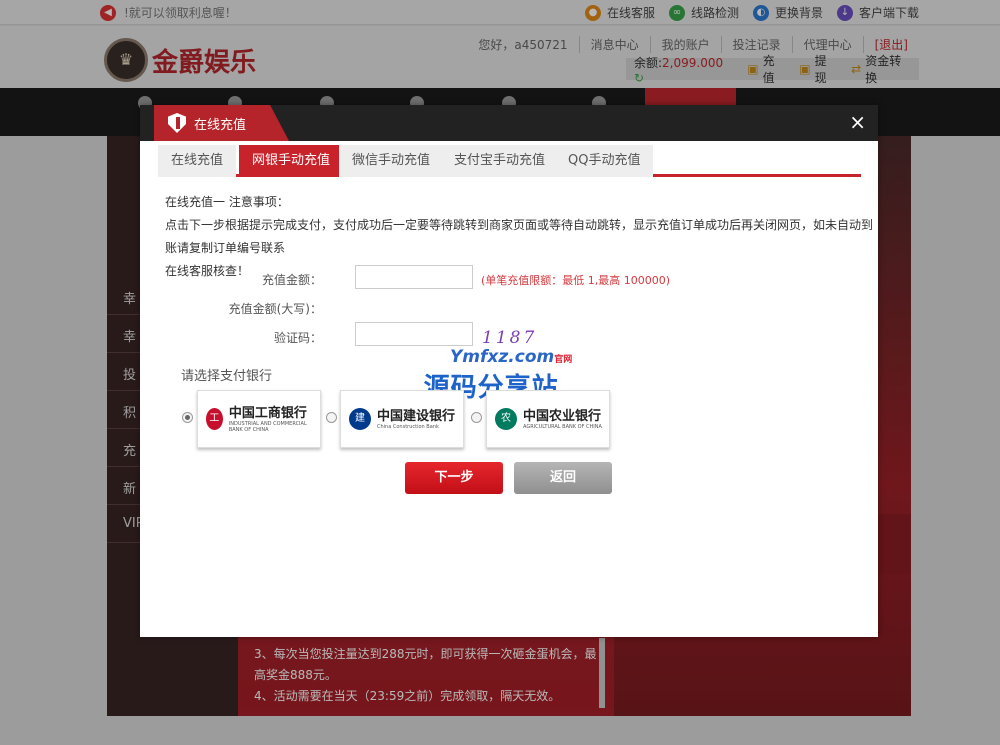 Image resolution: width=1000 pixels, height=745 pixels. What do you see at coordinates (576, 280) in the screenshot?
I see `limit-text: (单笔充值限额：最低 1,最高 100000)` at bounding box center [576, 280].